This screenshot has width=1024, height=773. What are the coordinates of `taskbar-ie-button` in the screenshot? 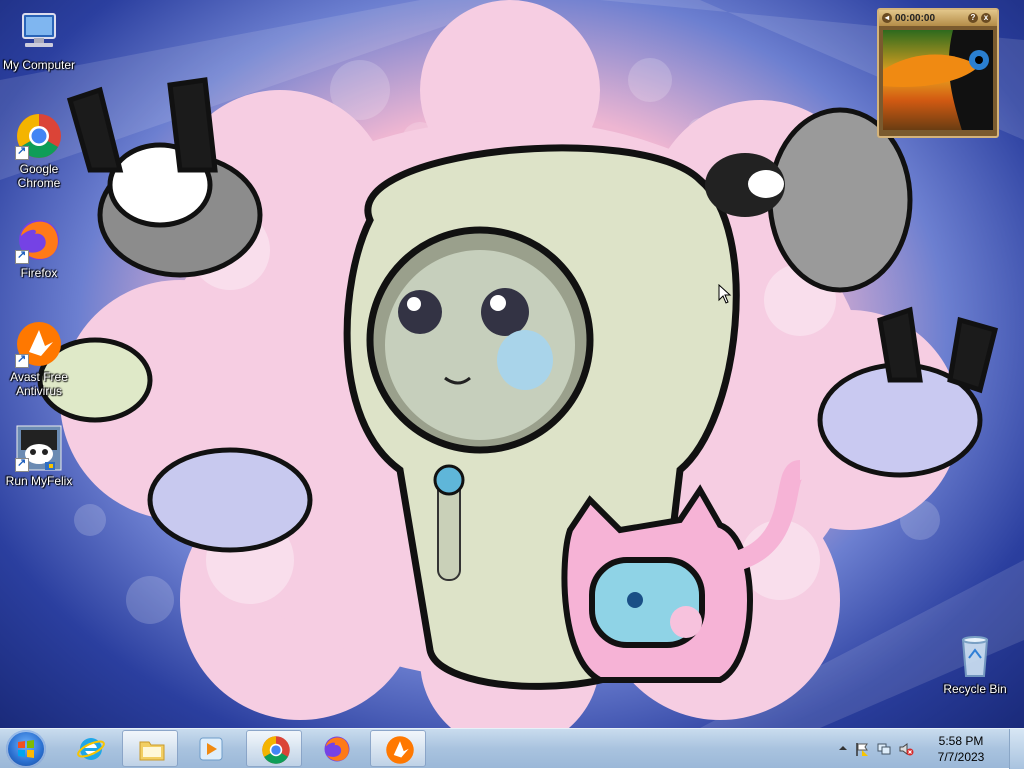 It's located at (90, 748).